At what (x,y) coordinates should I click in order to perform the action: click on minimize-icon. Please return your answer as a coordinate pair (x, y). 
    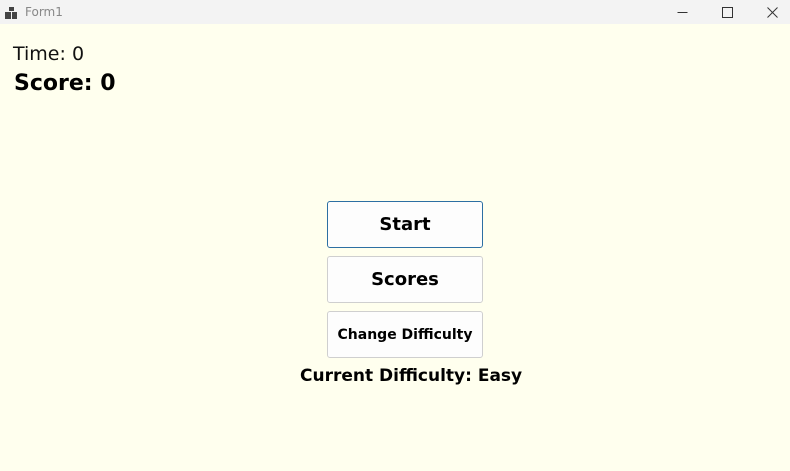
    Looking at the image, I should click on (682, 12).